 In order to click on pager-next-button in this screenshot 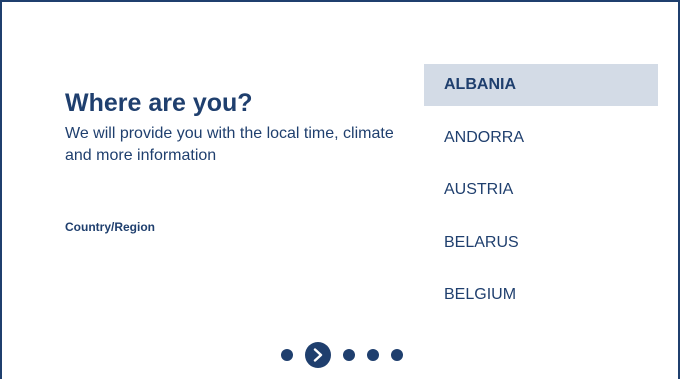, I will do `click(318, 355)`.